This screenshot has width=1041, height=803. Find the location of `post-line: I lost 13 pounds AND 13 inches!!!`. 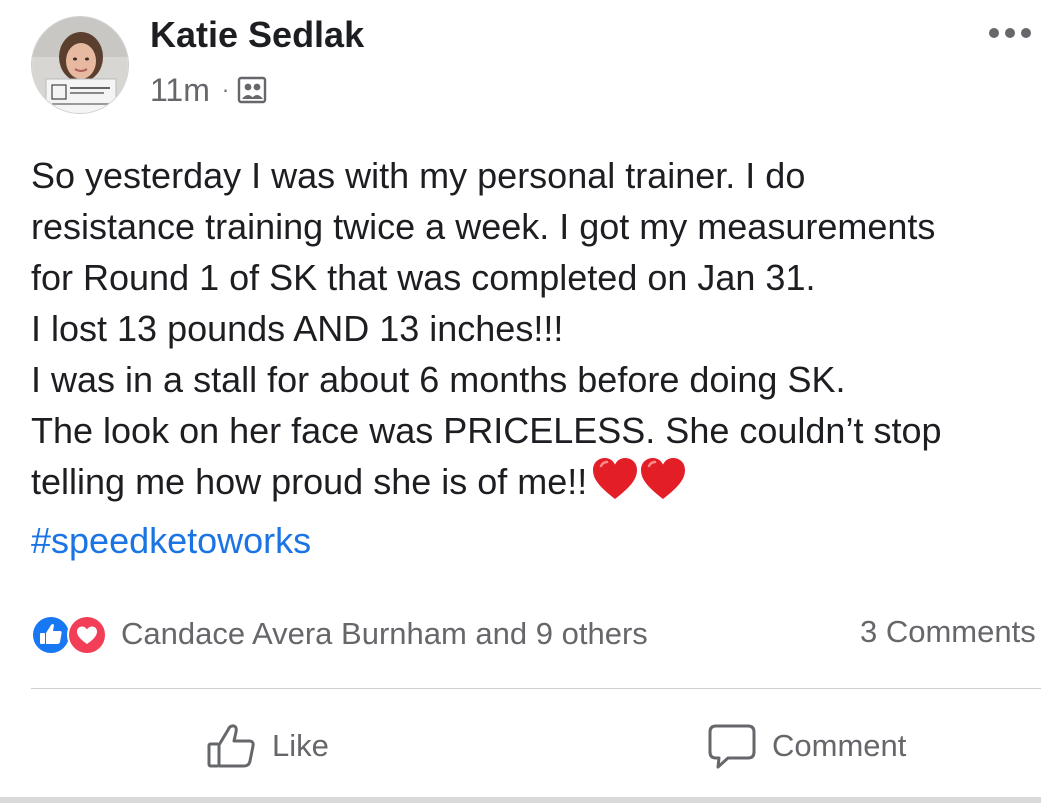

post-line: I lost 13 pounds AND 13 inches!!! is located at coordinates (297, 328).